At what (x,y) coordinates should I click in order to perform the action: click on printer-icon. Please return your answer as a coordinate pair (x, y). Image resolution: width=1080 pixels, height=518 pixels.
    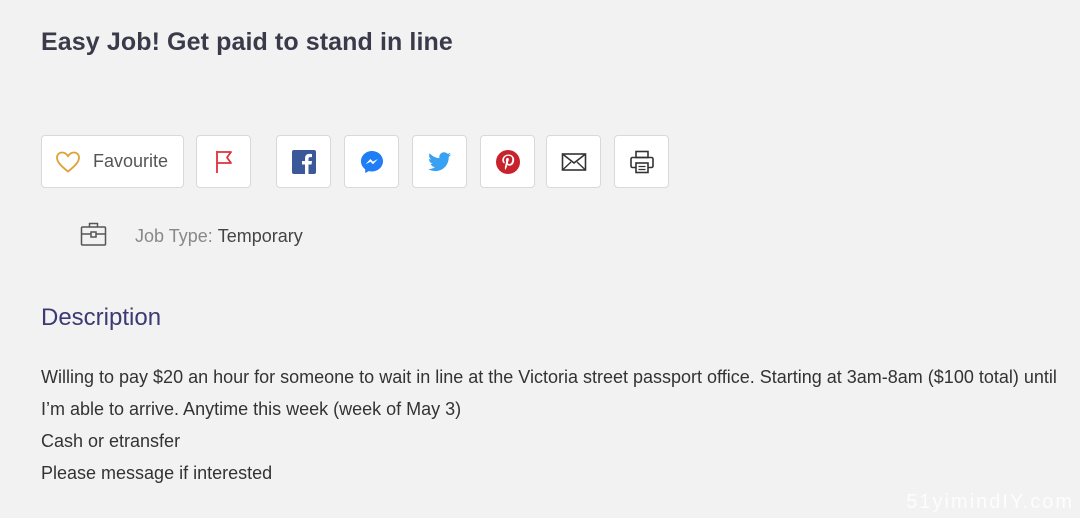
    Looking at the image, I should click on (642, 162).